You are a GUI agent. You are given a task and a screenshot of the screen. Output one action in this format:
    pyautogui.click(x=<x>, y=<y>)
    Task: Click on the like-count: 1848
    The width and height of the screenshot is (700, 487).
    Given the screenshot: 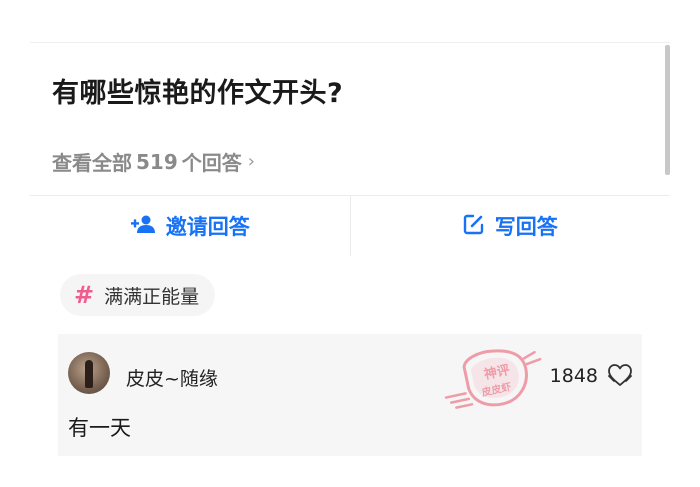 What is the action you would take?
    pyautogui.click(x=573, y=376)
    